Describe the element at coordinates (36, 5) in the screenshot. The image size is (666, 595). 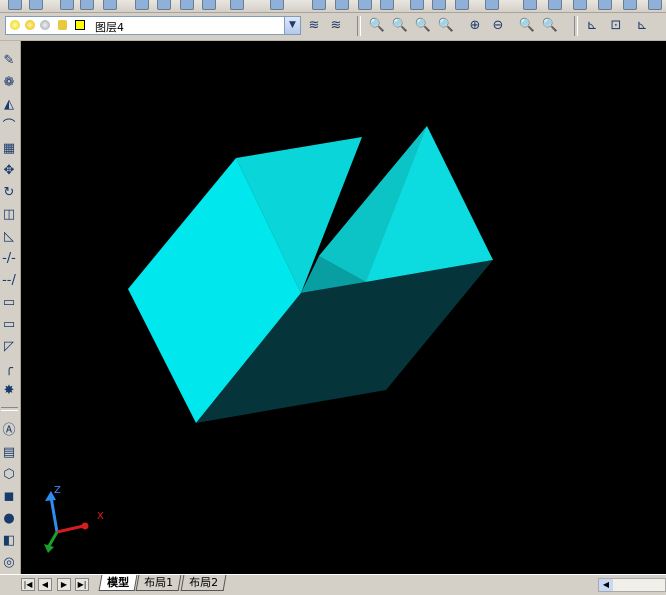
I see `save-icon` at that location.